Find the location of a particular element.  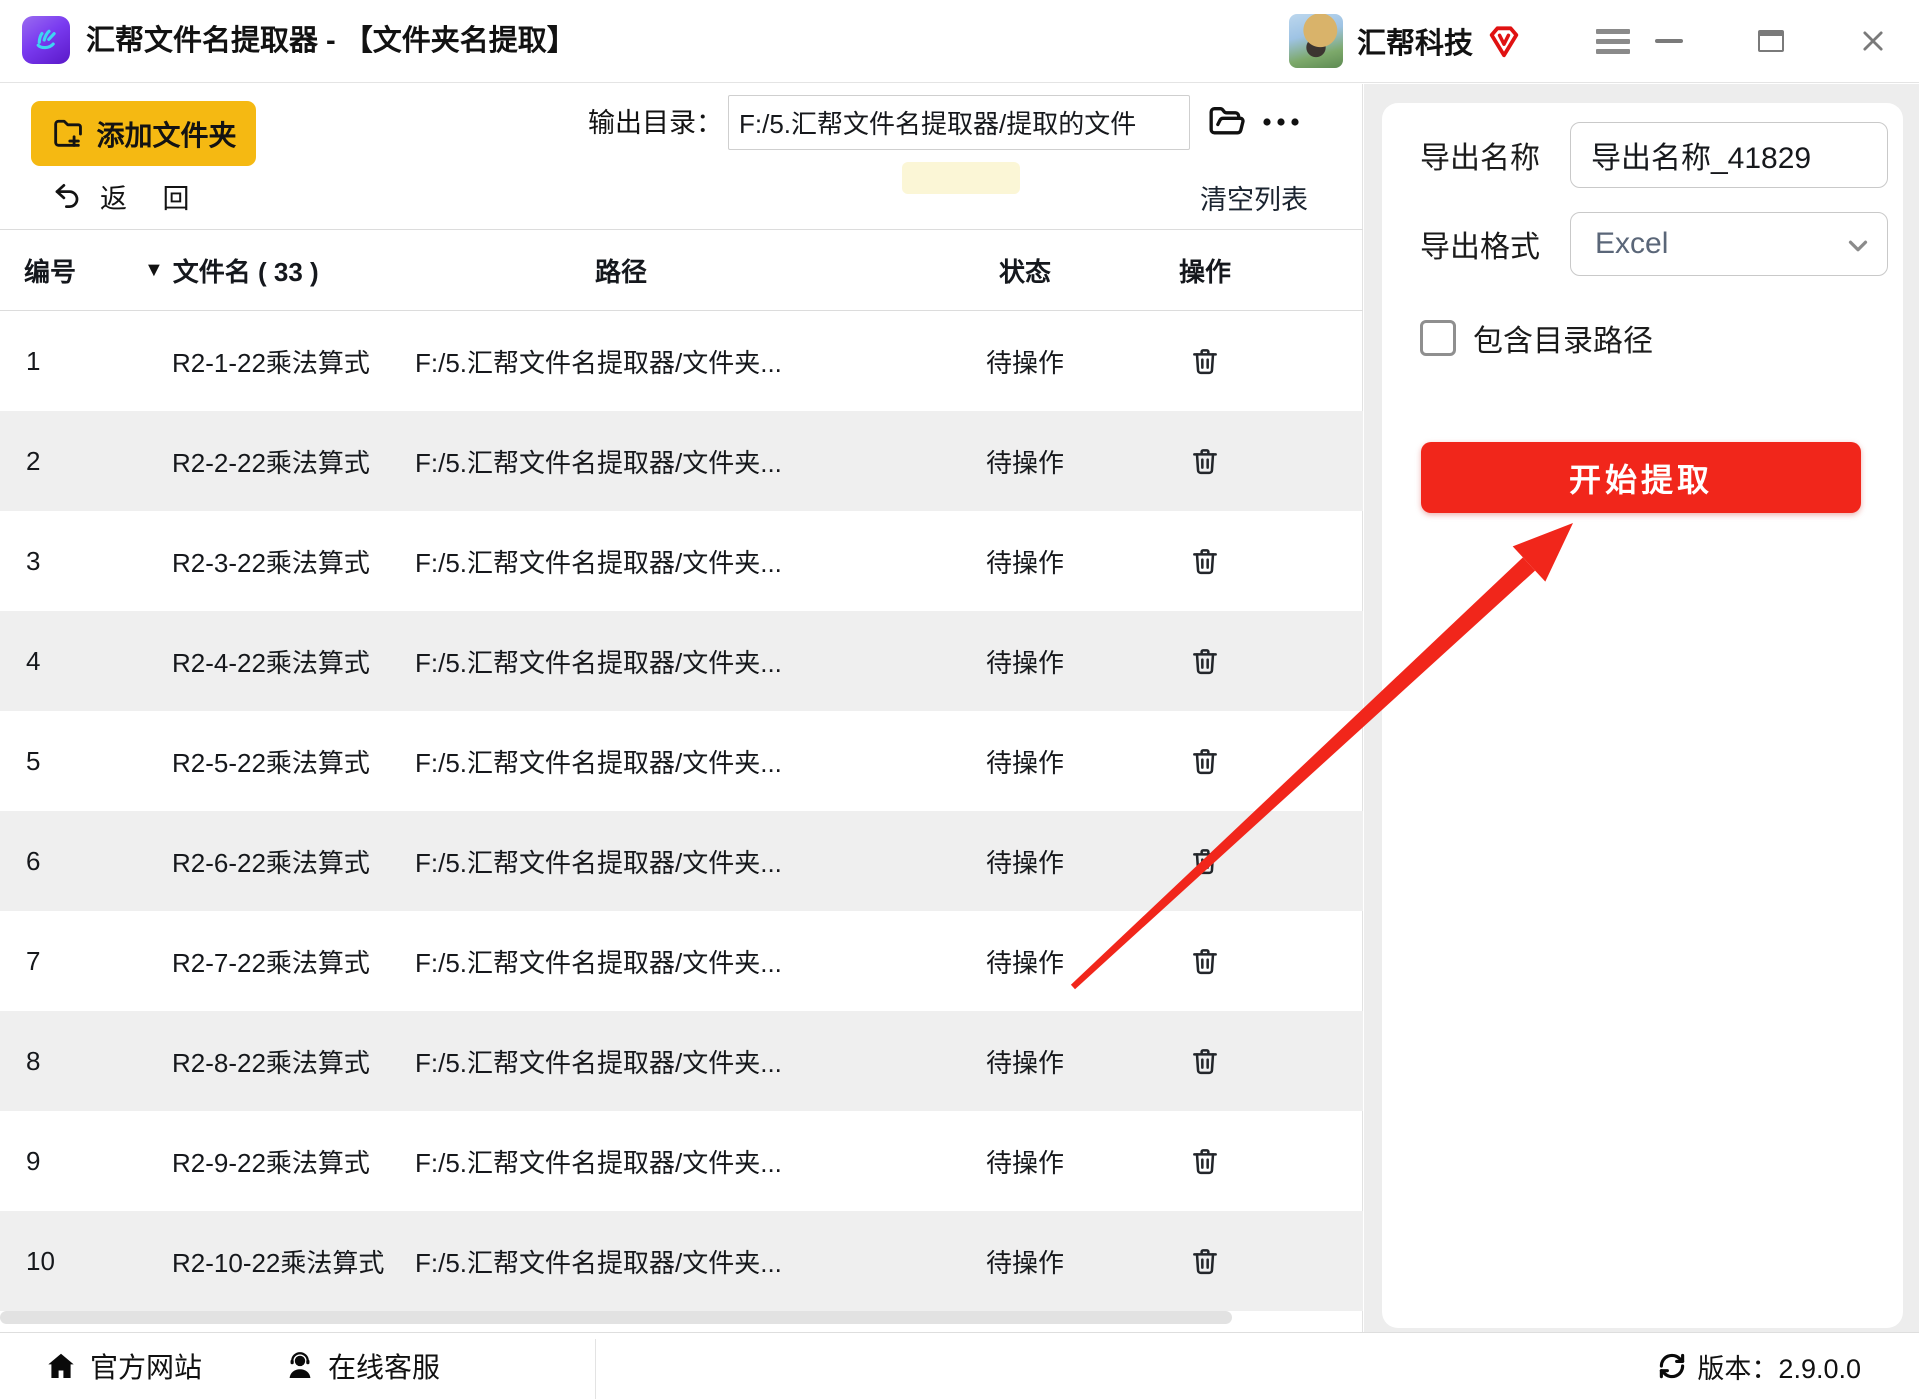

export-name-label: 导出名称 is located at coordinates (1480, 158).